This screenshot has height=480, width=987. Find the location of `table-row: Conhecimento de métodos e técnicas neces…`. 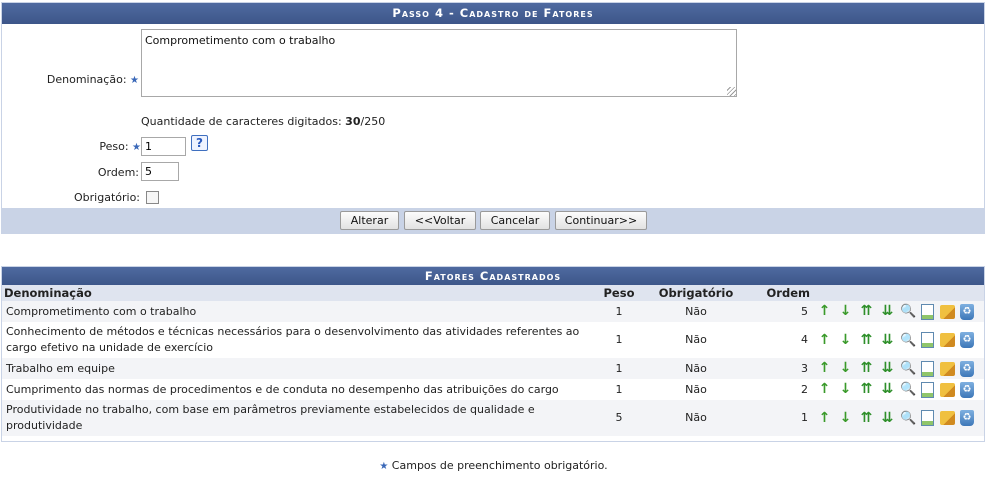

table-row: Conhecimento de métodos e técnicas neces… is located at coordinates (493, 340).